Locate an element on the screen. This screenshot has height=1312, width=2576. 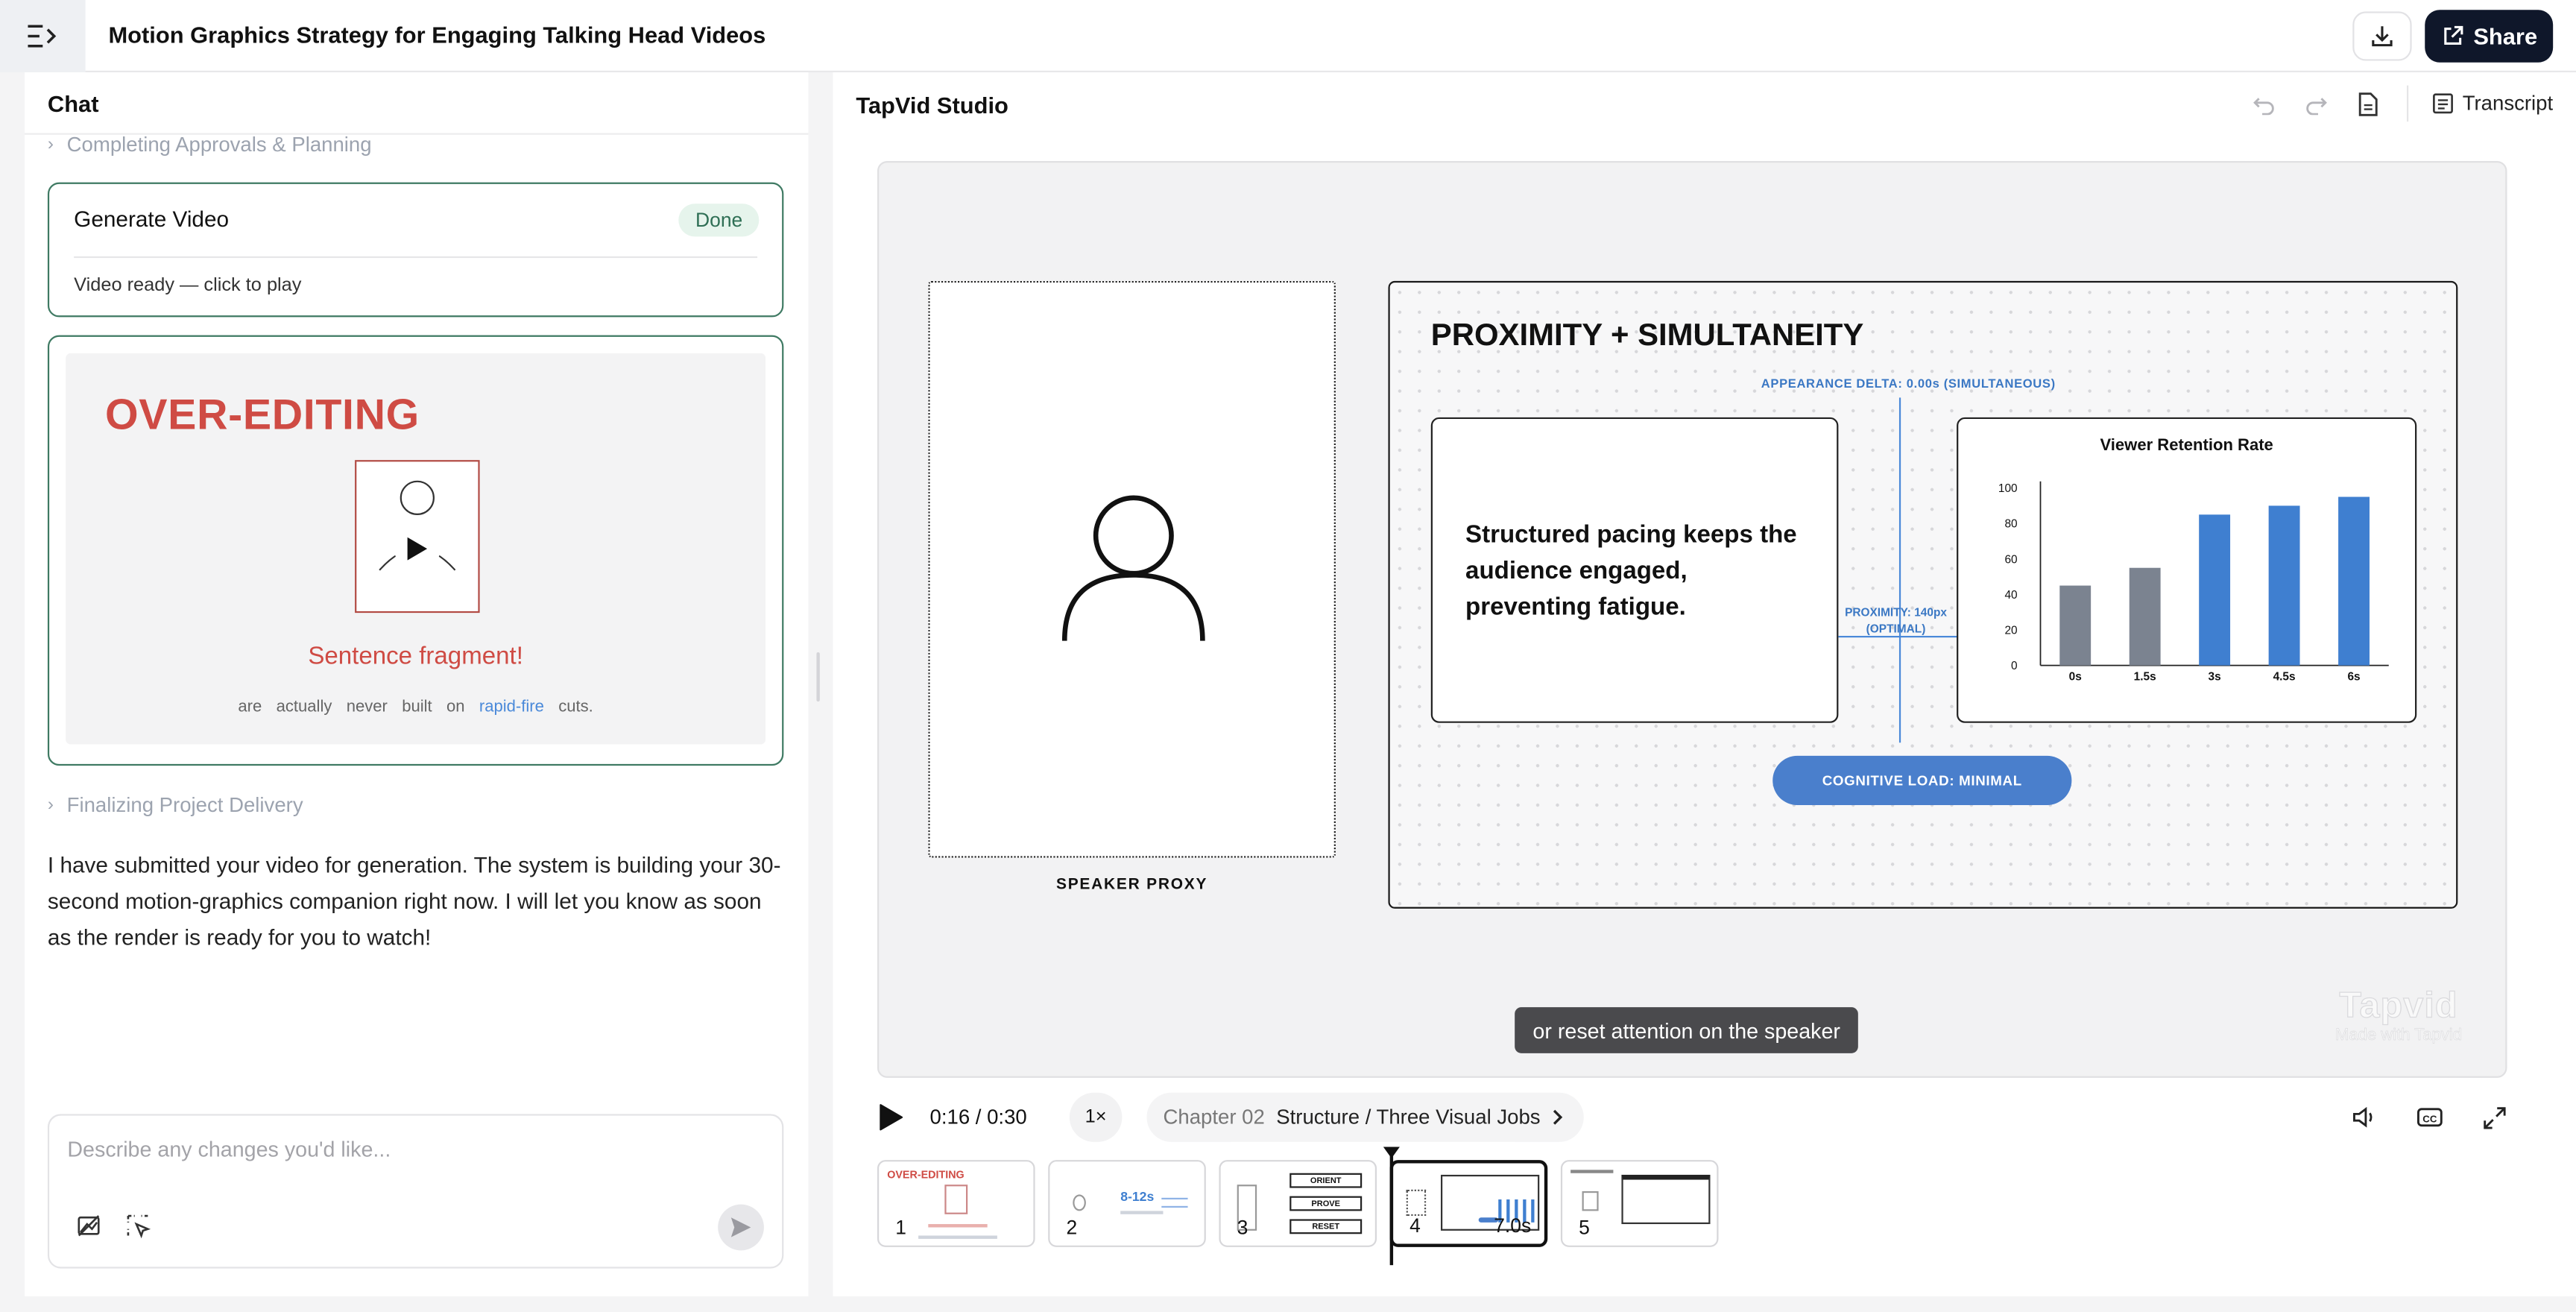
send-button is located at coordinates (741, 1227).